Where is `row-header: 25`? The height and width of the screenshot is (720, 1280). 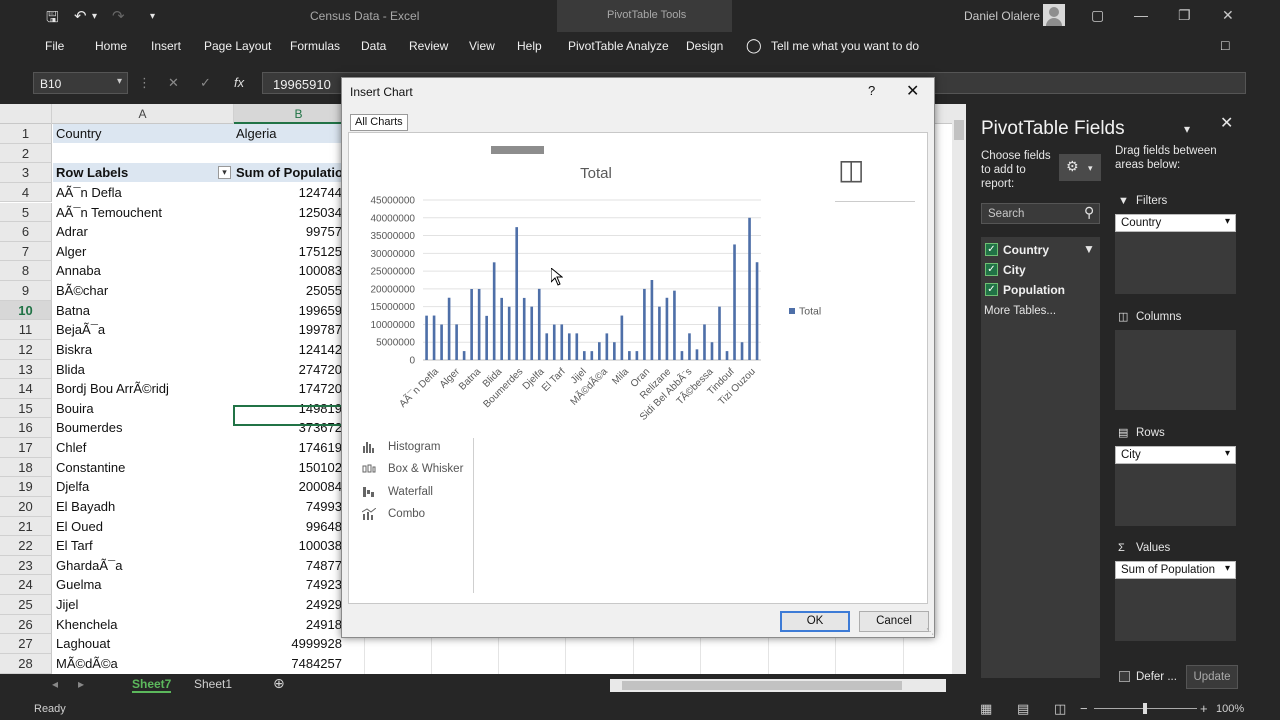
row-header: 25 is located at coordinates (26, 605).